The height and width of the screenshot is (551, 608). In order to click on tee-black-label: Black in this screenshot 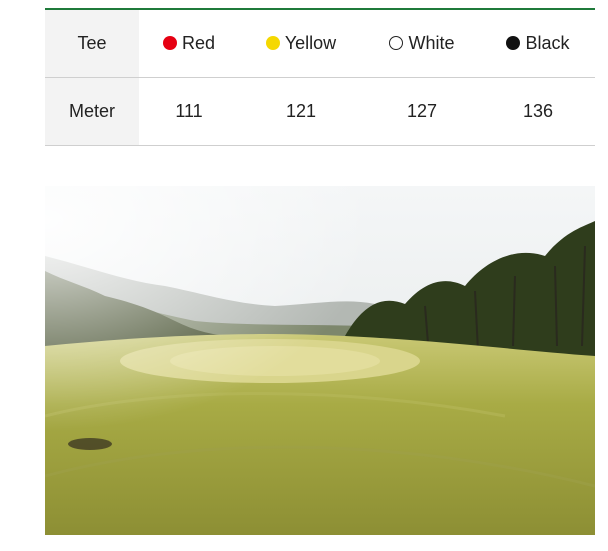, I will do `click(547, 43)`.